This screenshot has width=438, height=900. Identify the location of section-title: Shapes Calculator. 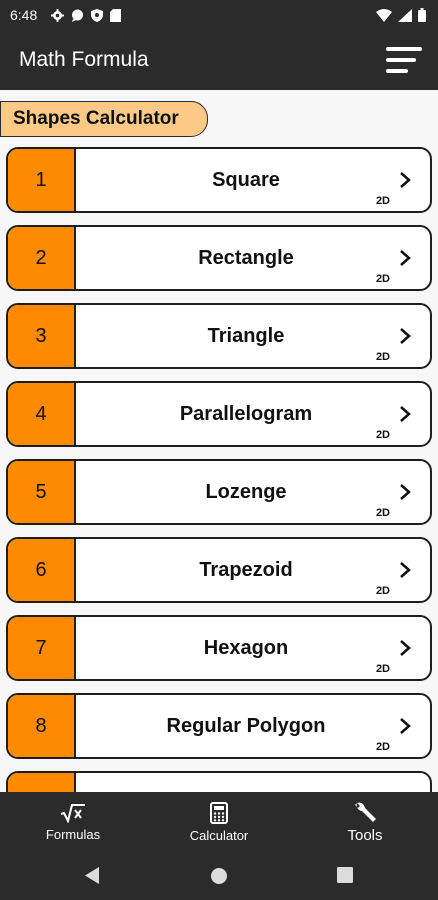
(96, 118).